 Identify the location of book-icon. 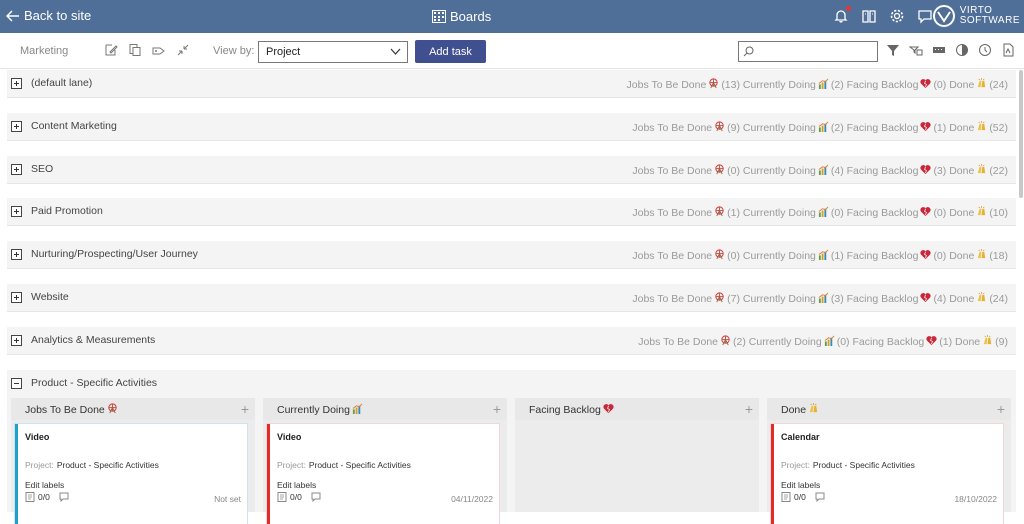
(869, 16).